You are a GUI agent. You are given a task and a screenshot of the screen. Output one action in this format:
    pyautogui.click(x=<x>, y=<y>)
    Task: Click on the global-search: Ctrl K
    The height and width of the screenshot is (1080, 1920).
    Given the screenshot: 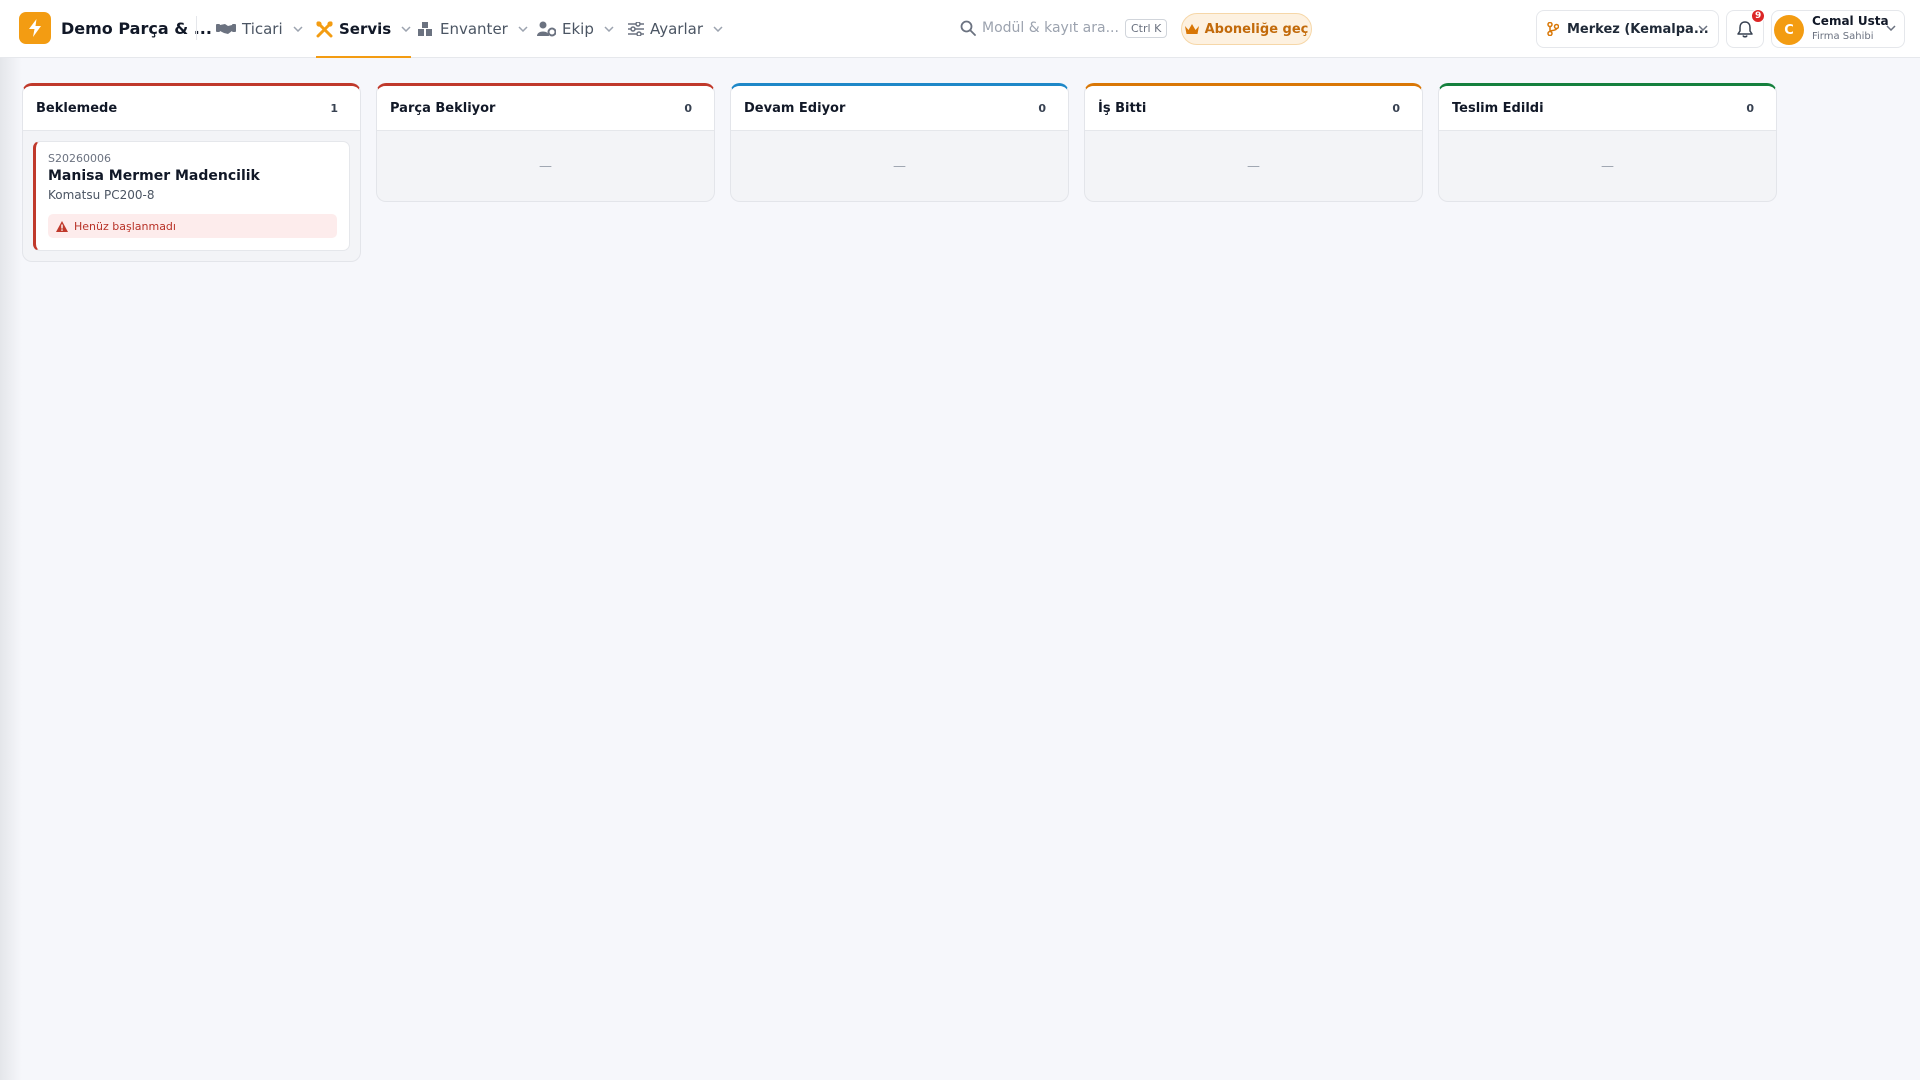 What is the action you would take?
    pyautogui.click(x=1059, y=28)
    